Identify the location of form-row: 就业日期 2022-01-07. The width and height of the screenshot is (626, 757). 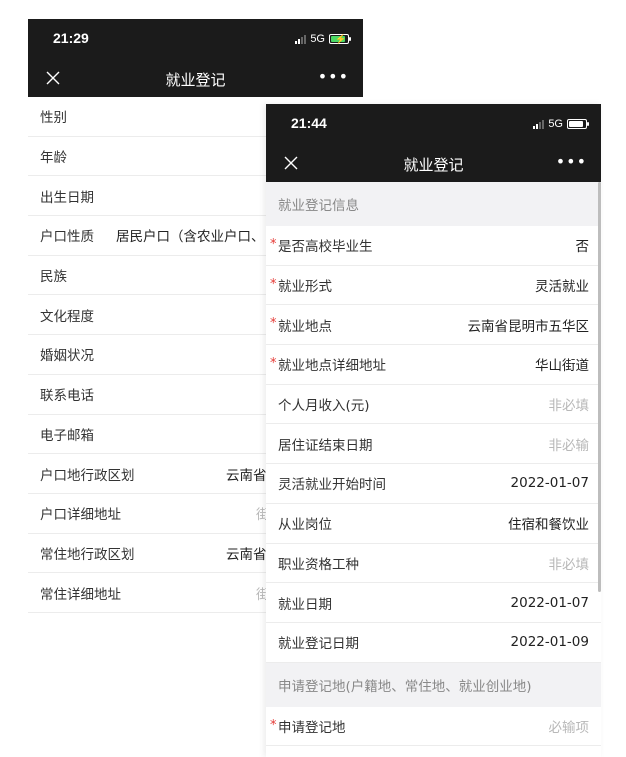
(433, 603).